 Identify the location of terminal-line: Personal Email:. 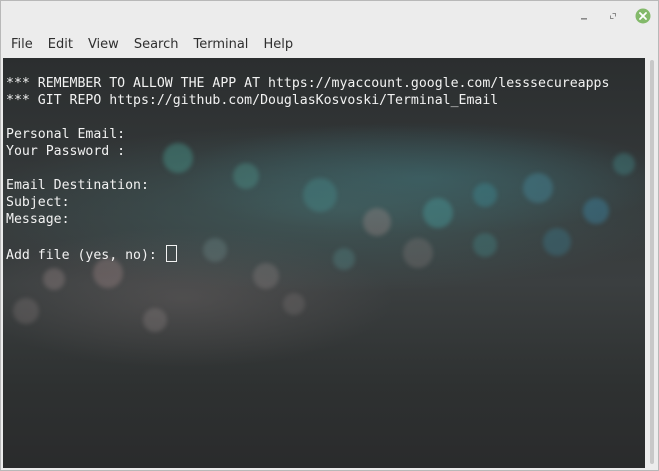
(66, 134).